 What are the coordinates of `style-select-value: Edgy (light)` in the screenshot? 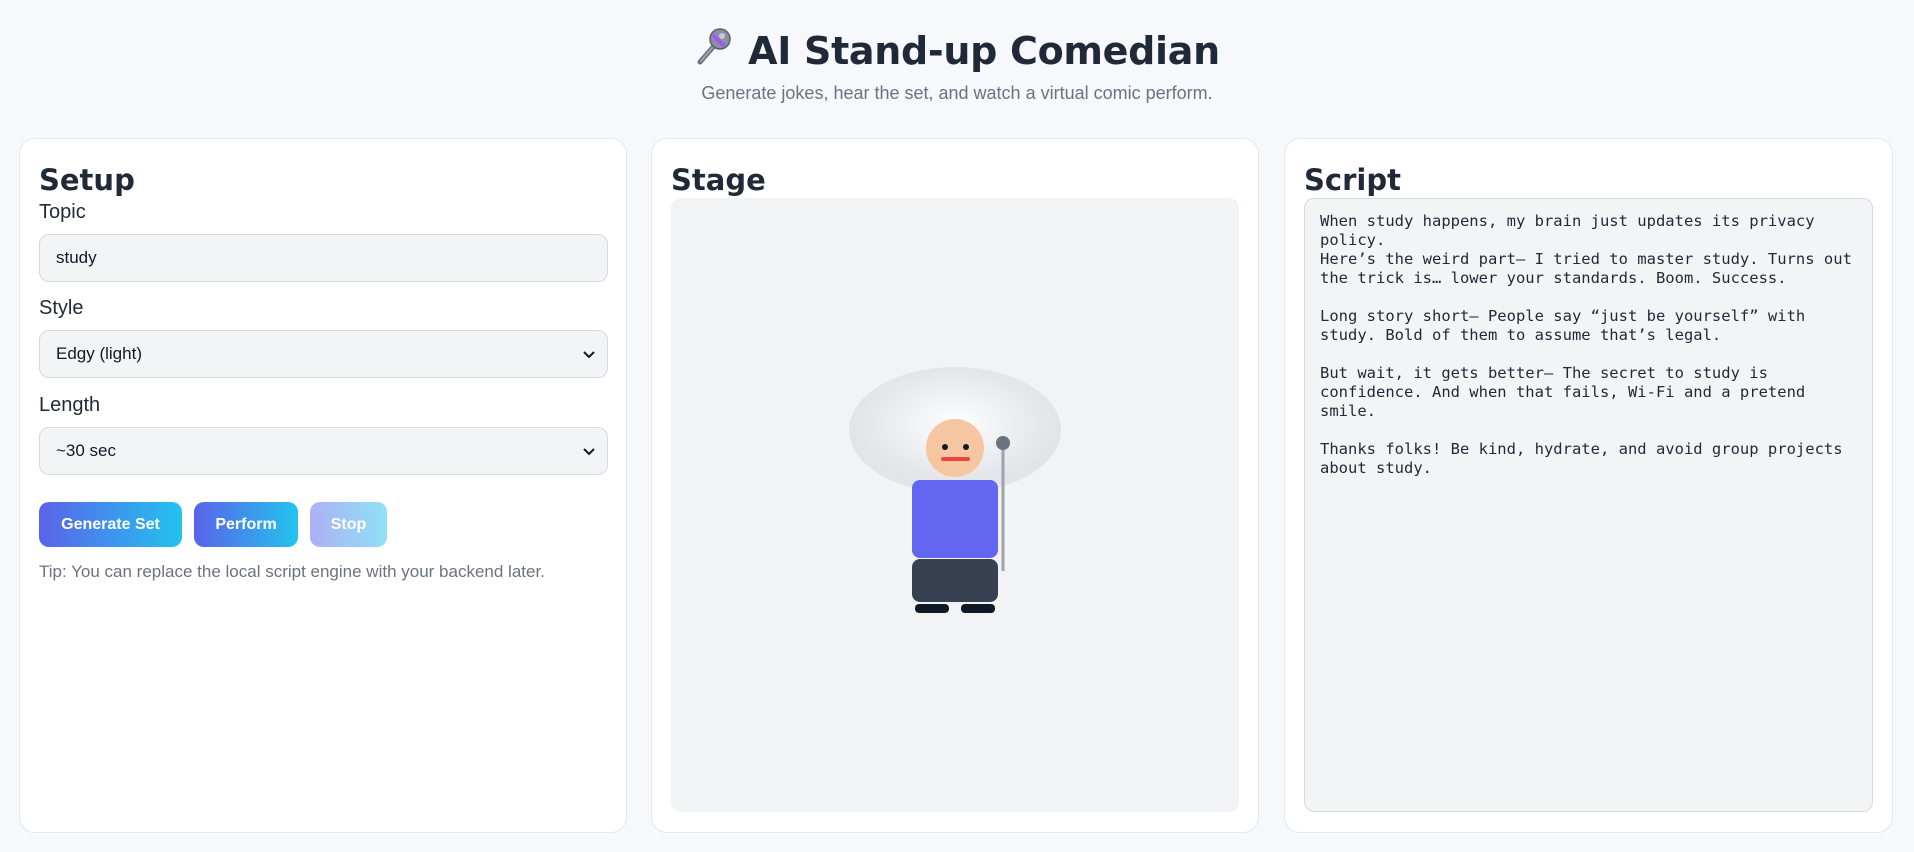 It's located at (99, 353).